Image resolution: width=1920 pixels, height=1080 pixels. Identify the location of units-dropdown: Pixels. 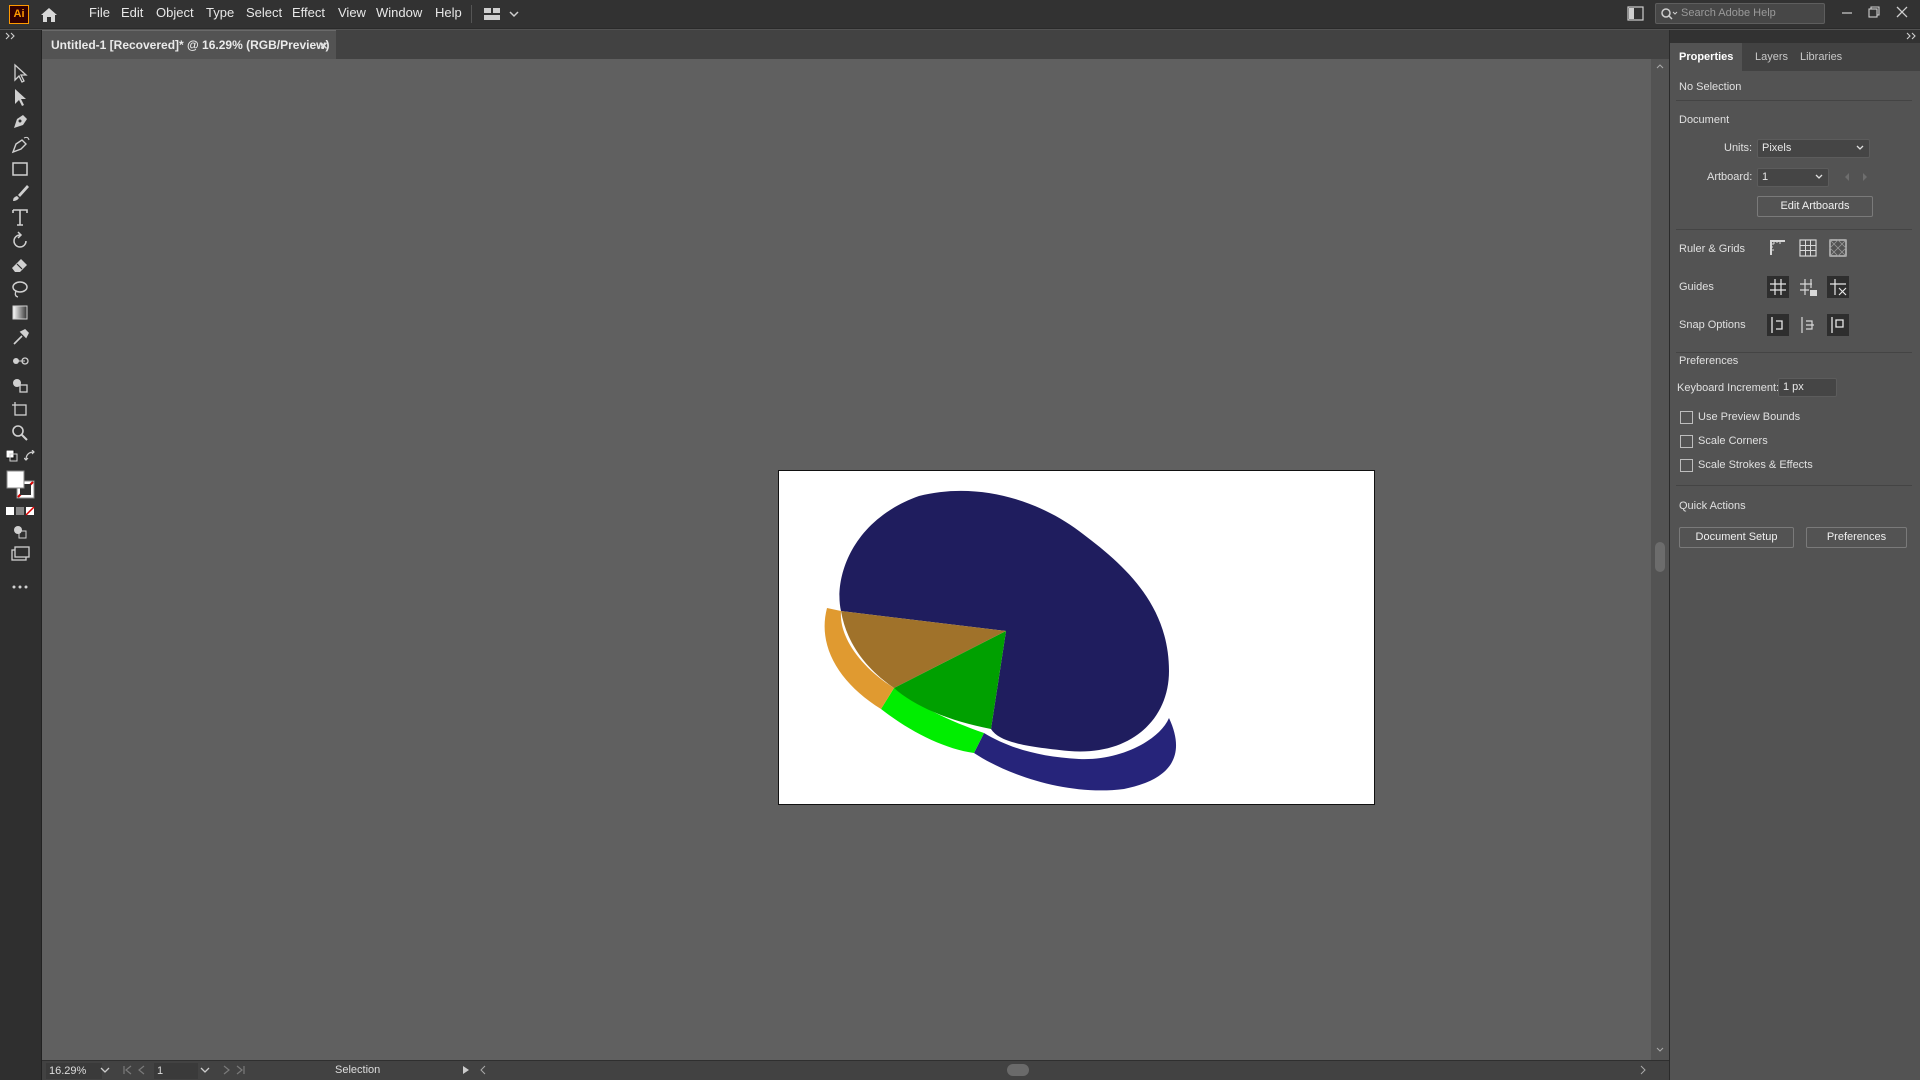
(1813, 148).